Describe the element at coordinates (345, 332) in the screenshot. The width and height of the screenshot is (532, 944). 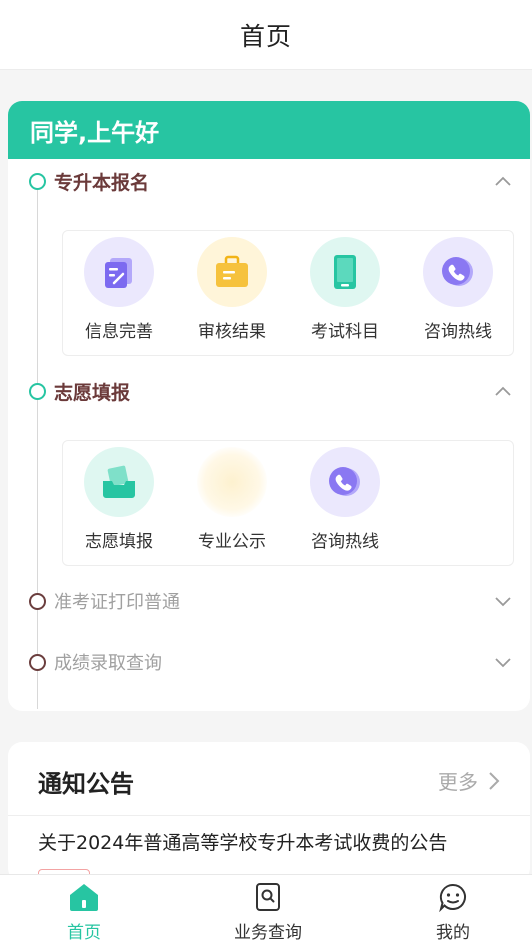
I see `tile-label: 考试科目` at that location.